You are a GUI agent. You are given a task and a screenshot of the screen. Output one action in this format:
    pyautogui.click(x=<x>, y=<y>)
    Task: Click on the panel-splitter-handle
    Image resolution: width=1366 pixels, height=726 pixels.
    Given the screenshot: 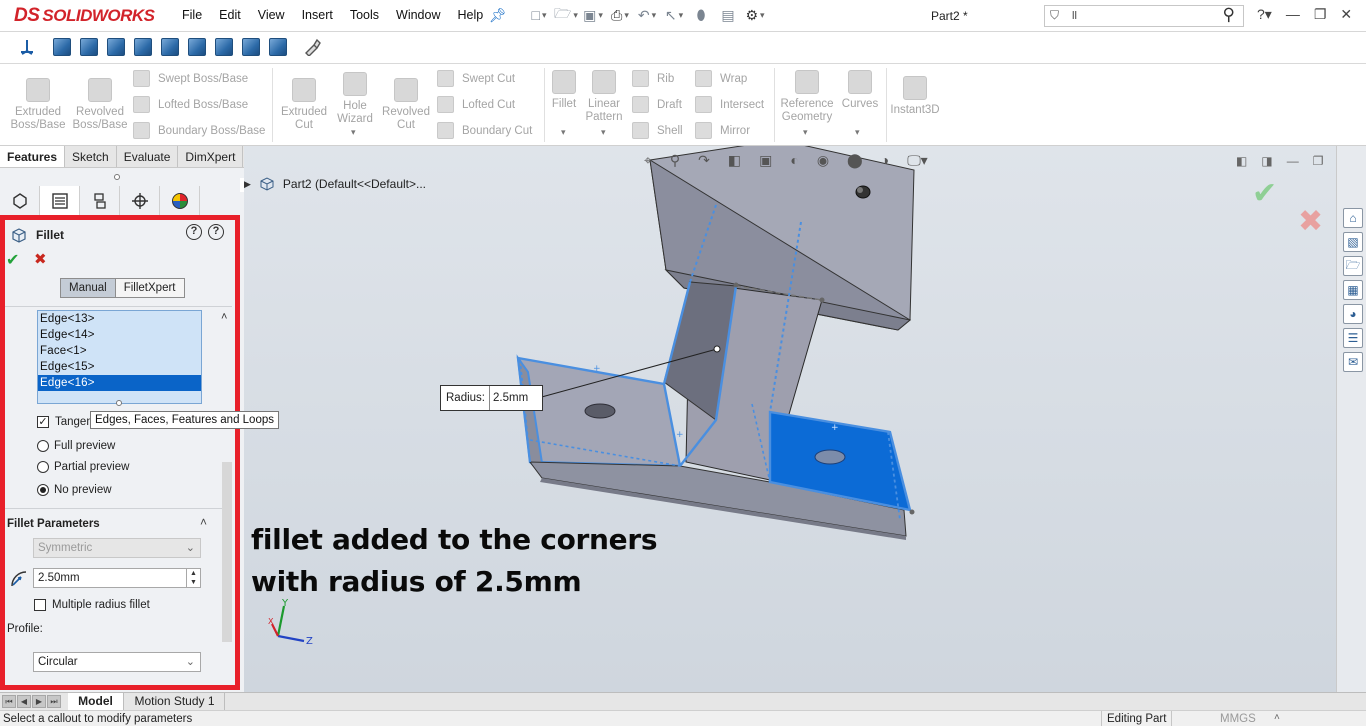 What is the action you would take?
    pyautogui.click(x=117, y=177)
    